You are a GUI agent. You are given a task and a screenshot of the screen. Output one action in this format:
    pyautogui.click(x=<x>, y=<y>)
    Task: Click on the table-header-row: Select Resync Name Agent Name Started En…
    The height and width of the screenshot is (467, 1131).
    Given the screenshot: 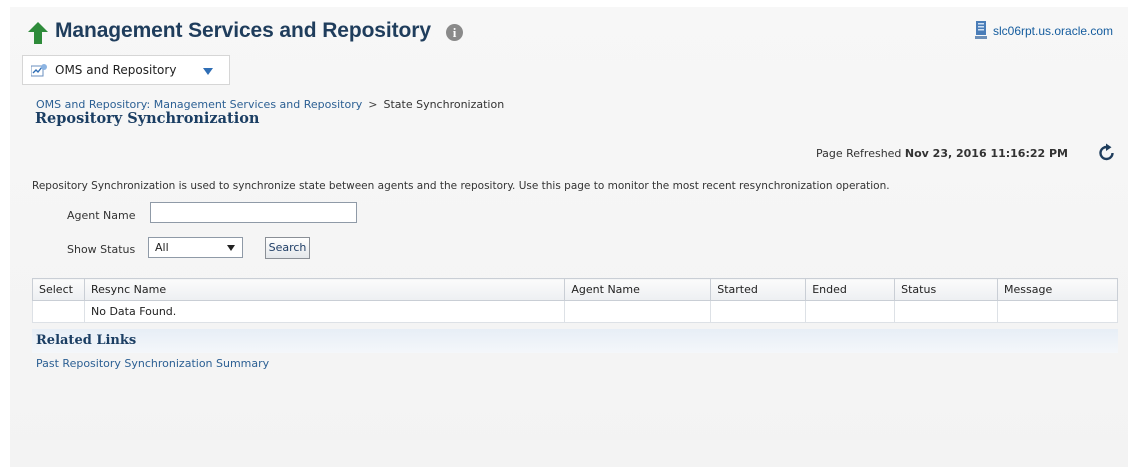 What is the action you would take?
    pyautogui.click(x=575, y=289)
    